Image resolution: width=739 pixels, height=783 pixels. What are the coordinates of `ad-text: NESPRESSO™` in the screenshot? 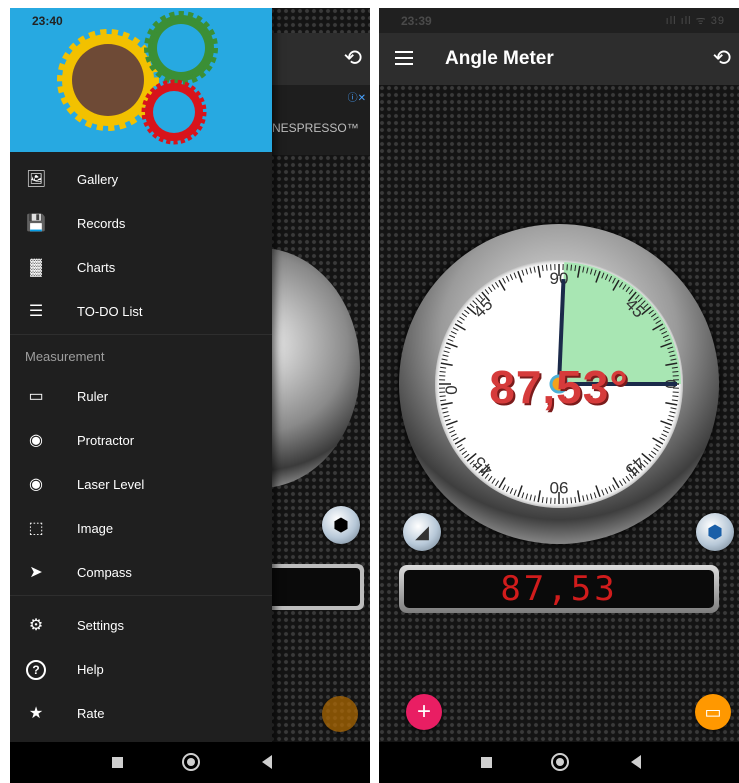 It's located at (315, 128).